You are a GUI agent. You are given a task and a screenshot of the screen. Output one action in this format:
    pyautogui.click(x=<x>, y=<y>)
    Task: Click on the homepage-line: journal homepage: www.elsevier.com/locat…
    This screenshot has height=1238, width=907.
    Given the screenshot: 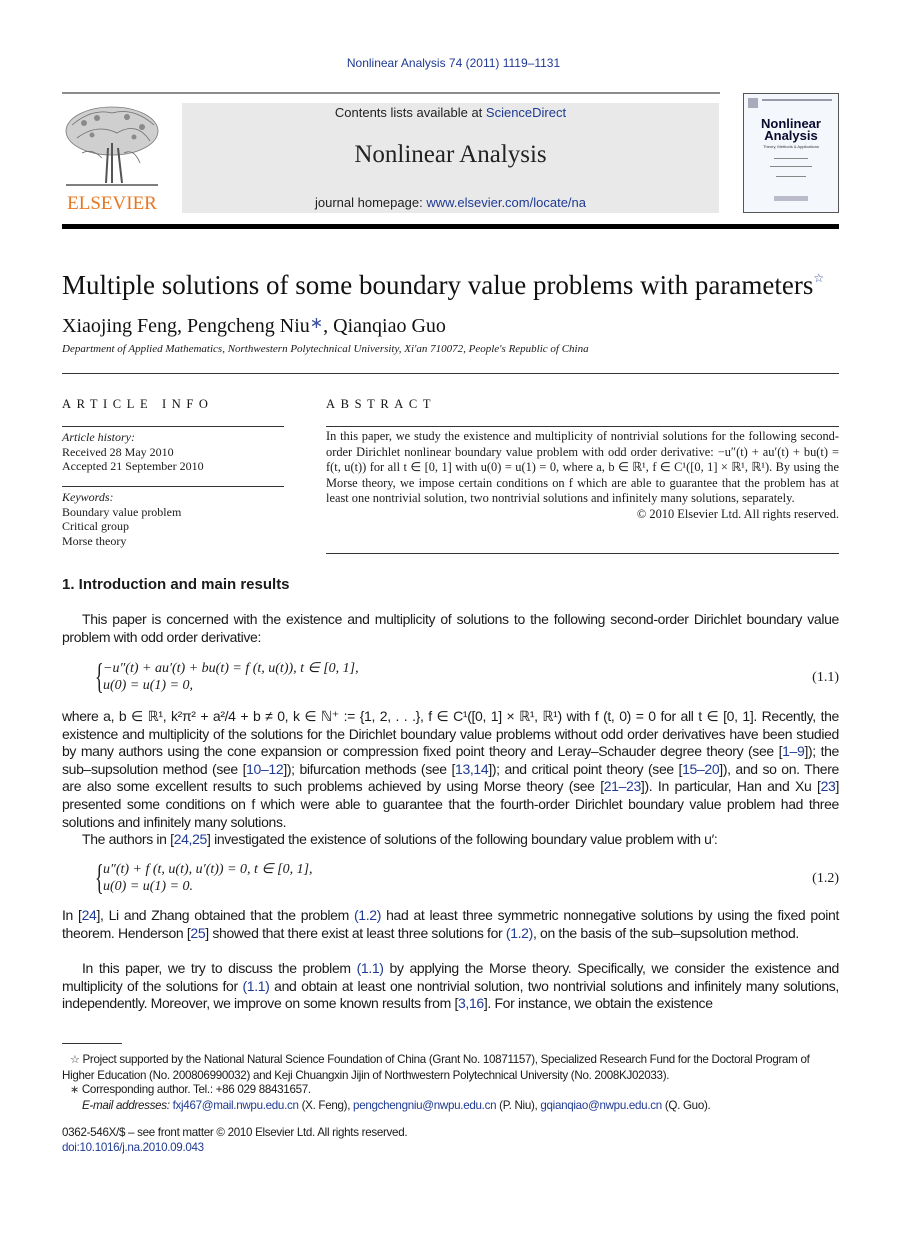 What is the action you would take?
    pyautogui.click(x=450, y=202)
    